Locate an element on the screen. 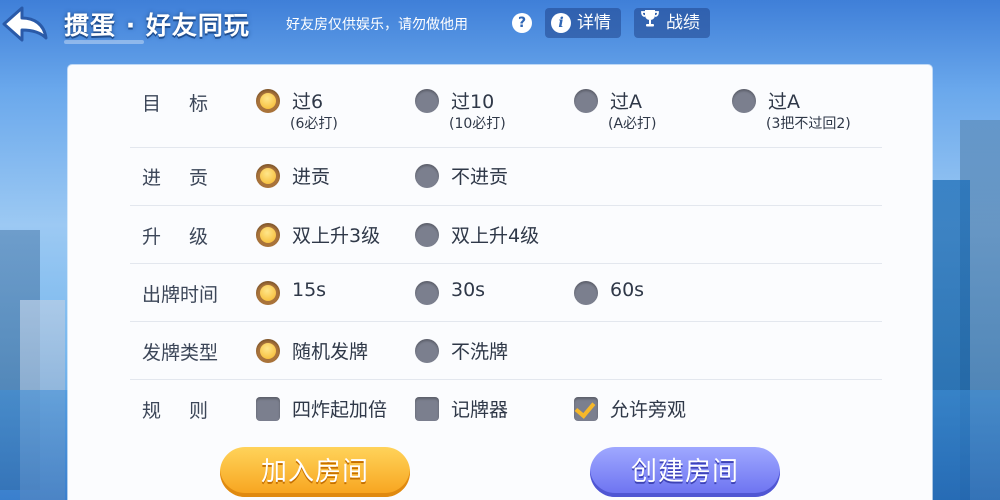 The image size is (1000, 500). setting-row-upgrade: 升级 双上升3级 双上升4级 is located at coordinates (506, 235).